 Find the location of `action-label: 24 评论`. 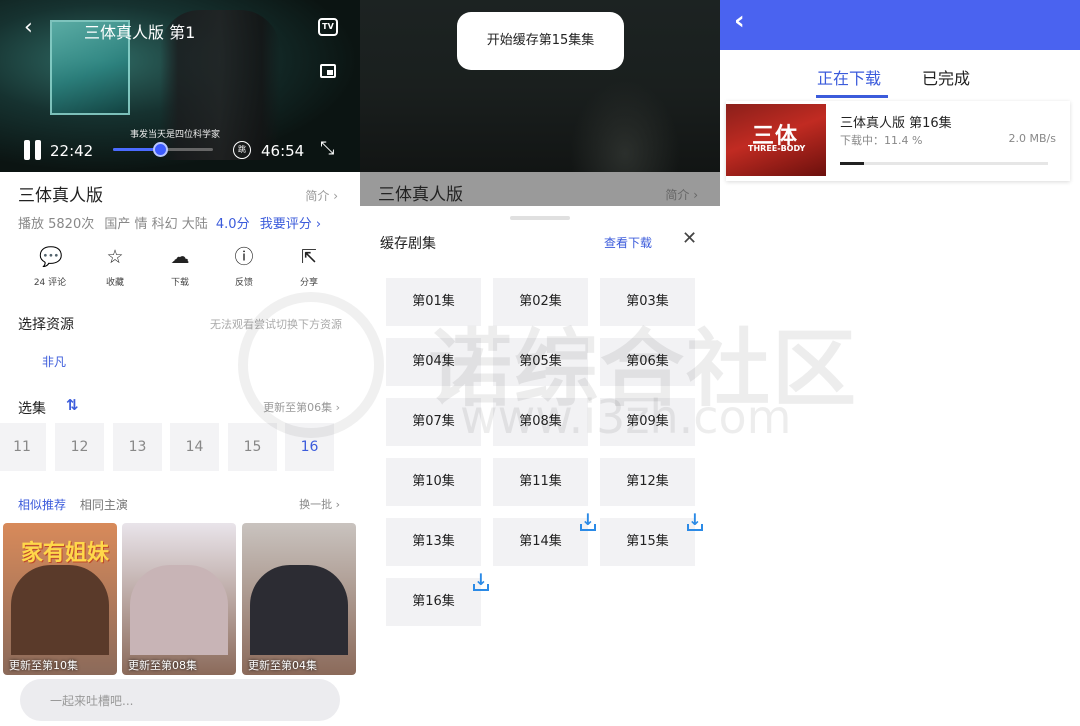

action-label: 24 评论 is located at coordinates (50, 283).